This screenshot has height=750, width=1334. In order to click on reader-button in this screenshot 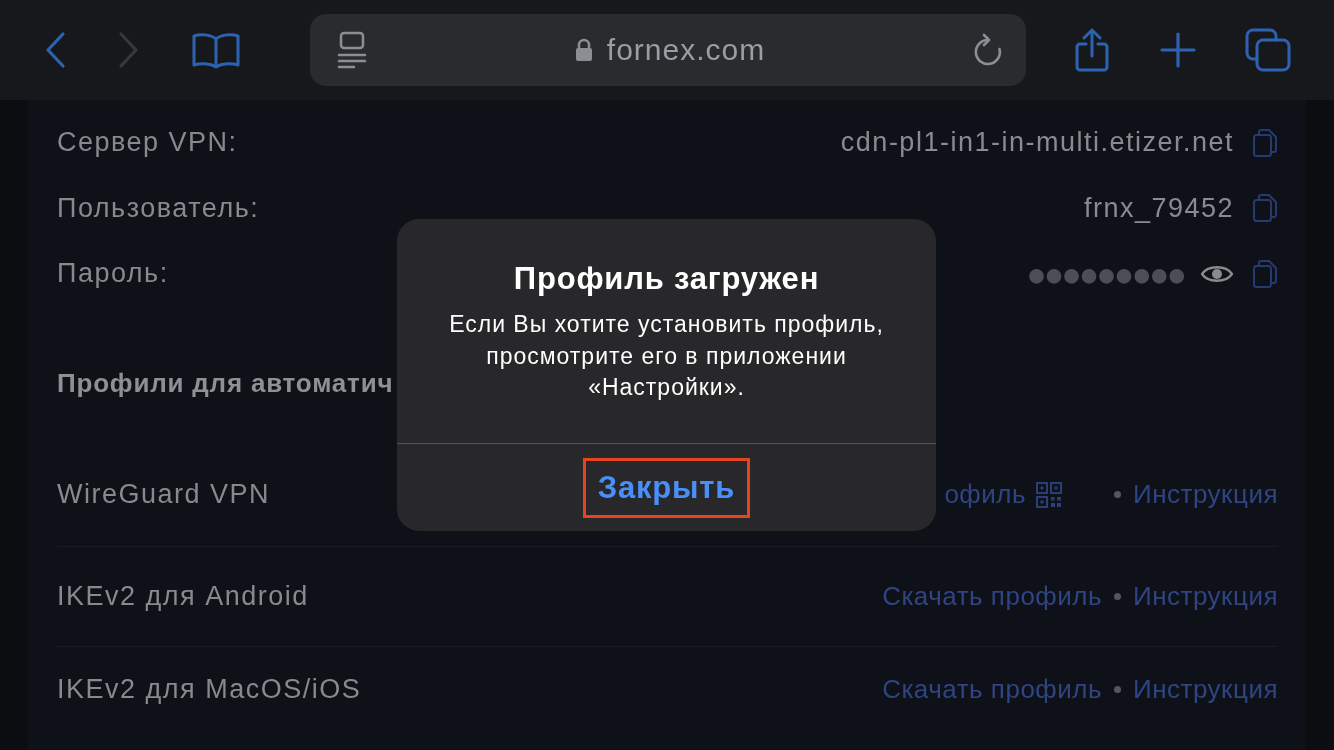, I will do `click(352, 50)`.